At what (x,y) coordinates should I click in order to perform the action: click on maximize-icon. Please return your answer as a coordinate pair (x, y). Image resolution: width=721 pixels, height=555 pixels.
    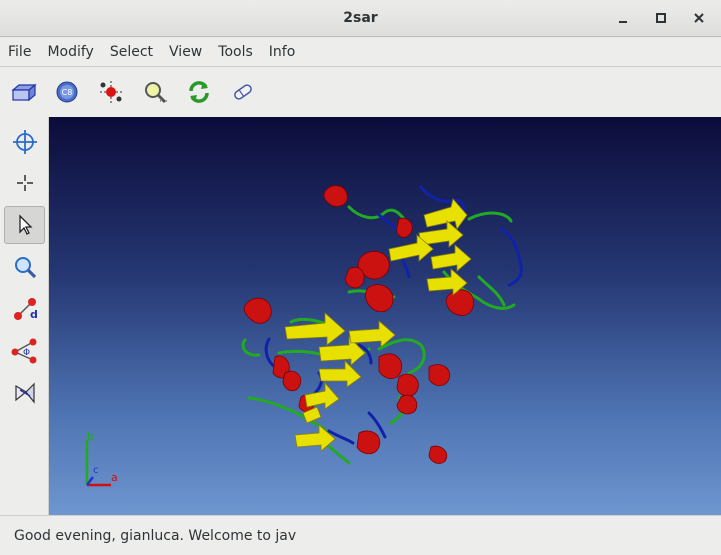
    Looking at the image, I should click on (661, 18).